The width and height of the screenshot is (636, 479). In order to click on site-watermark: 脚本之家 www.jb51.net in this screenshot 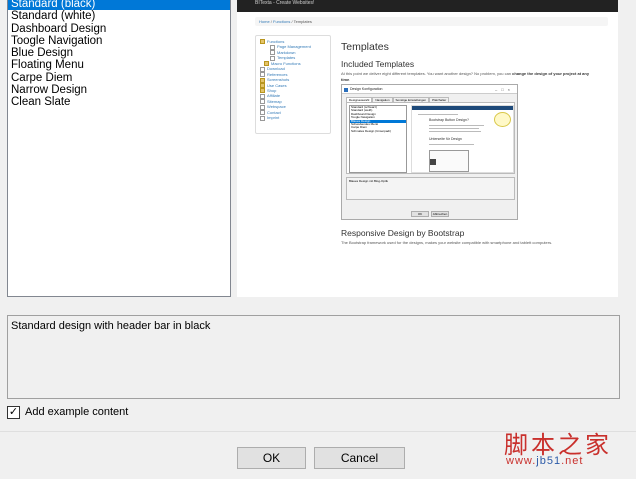, I will do `click(565, 448)`.